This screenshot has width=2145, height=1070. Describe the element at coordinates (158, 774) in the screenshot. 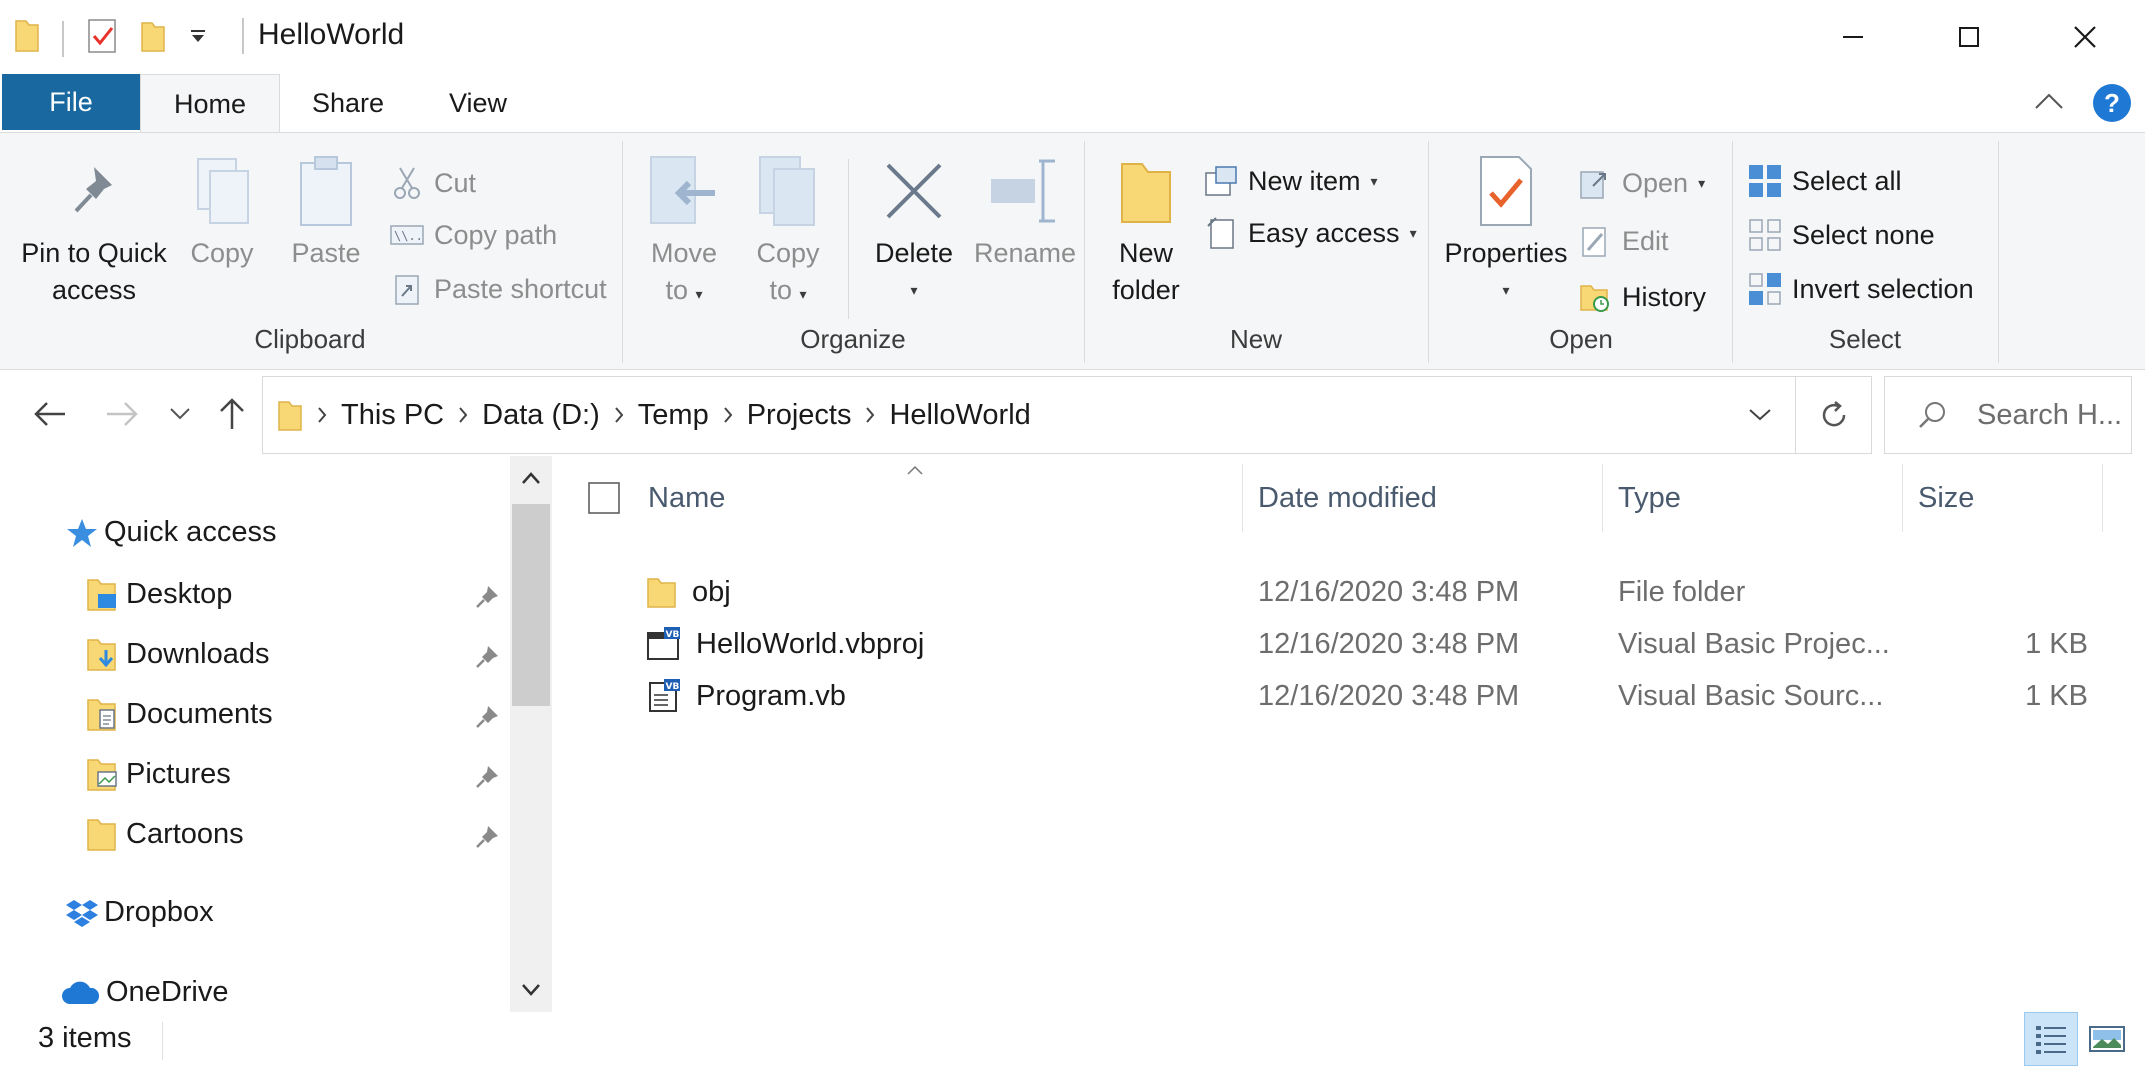

I see `nav-item-pictures: Pictures` at that location.